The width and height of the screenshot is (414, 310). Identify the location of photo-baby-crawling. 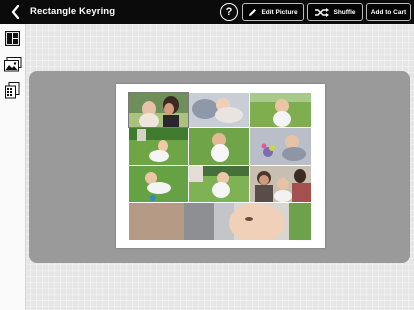
(158, 184).